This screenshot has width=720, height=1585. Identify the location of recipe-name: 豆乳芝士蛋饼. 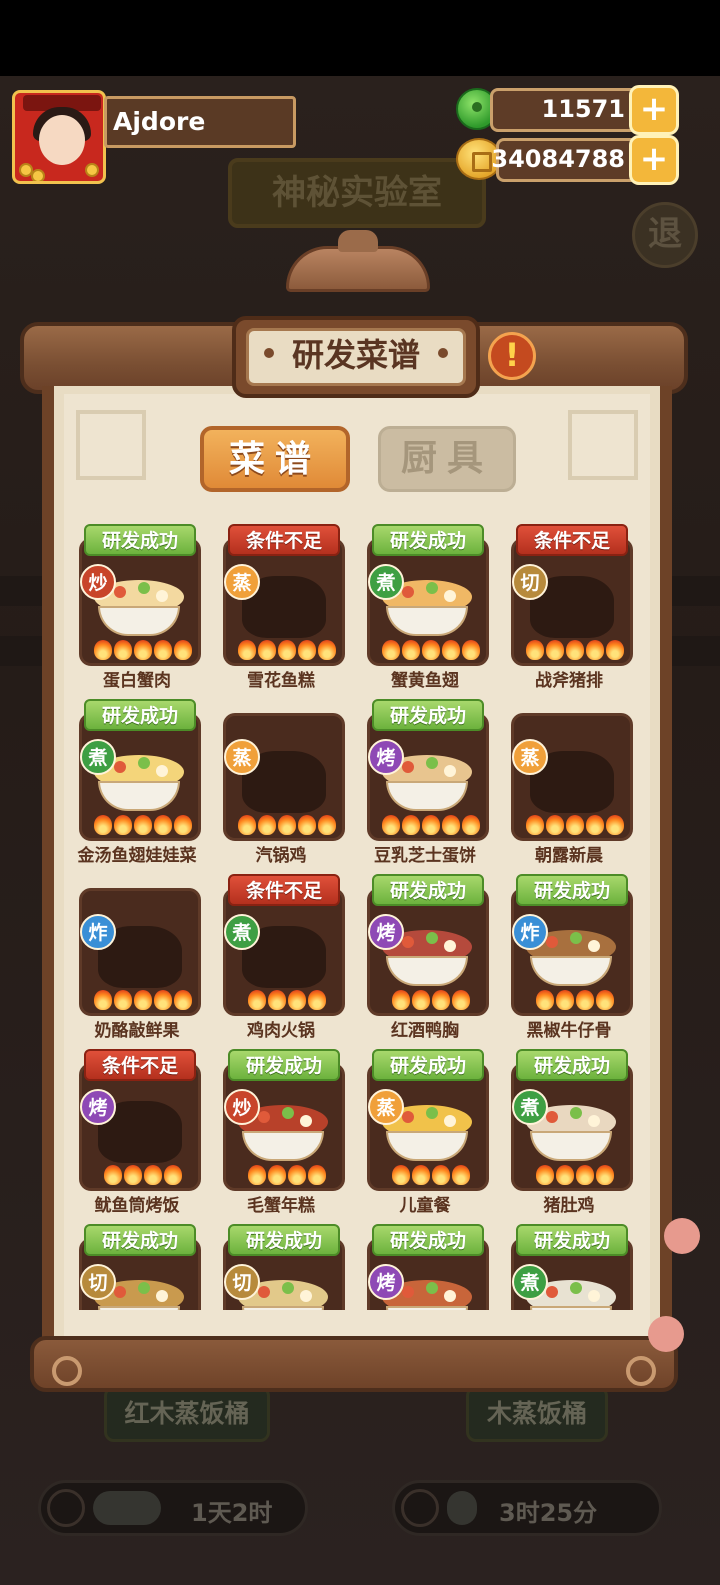
(425, 856).